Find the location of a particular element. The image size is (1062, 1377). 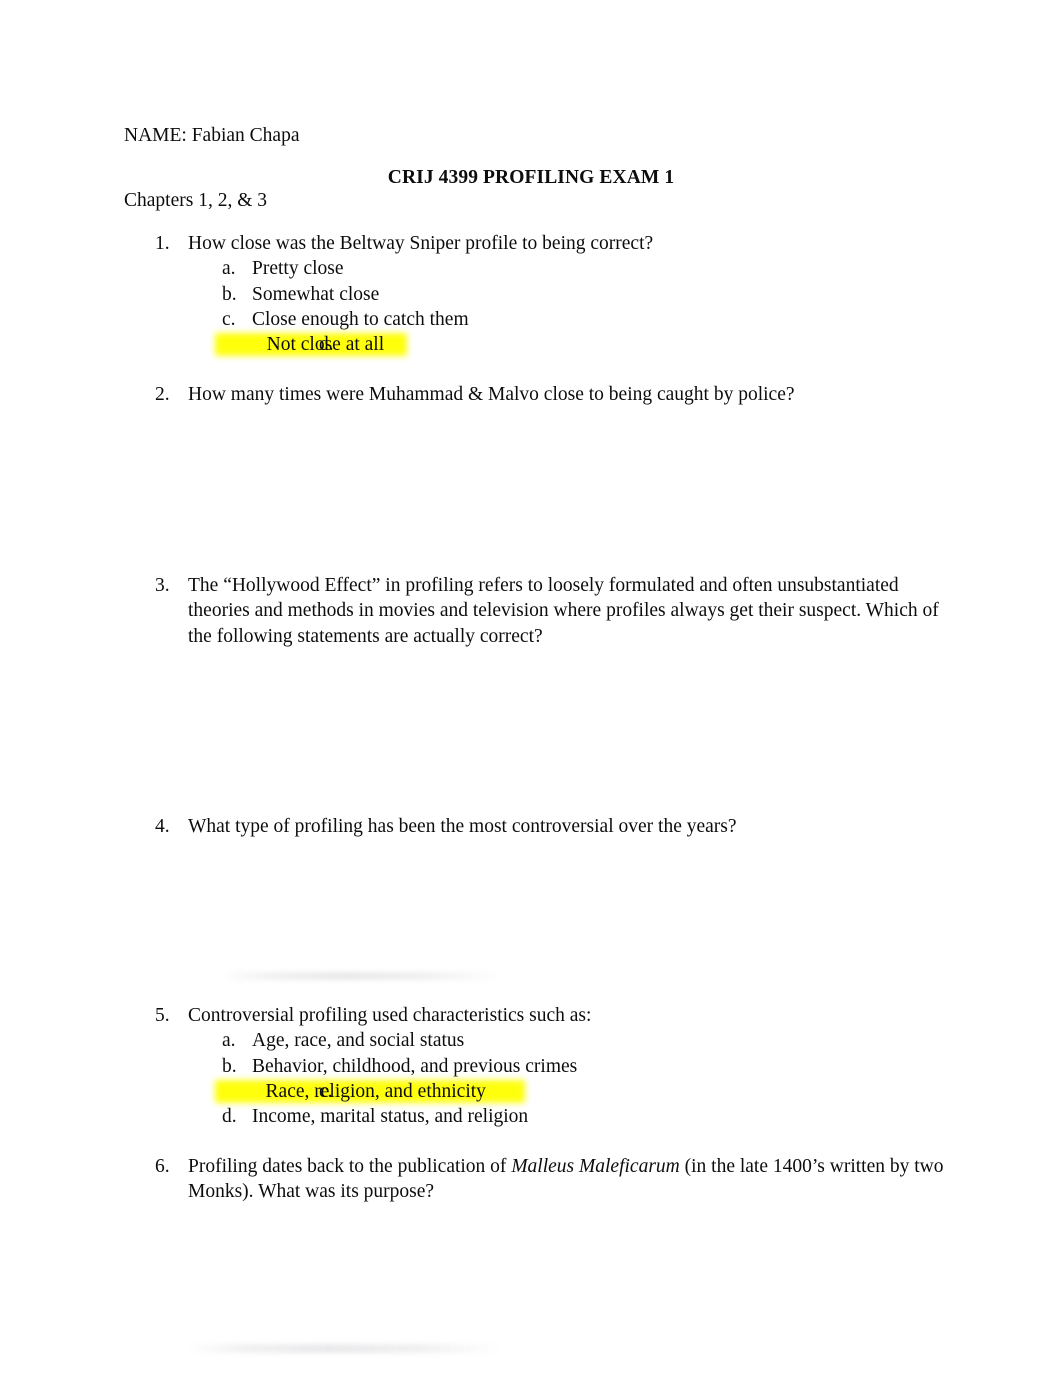

question-number: 4. is located at coordinates (162, 826).